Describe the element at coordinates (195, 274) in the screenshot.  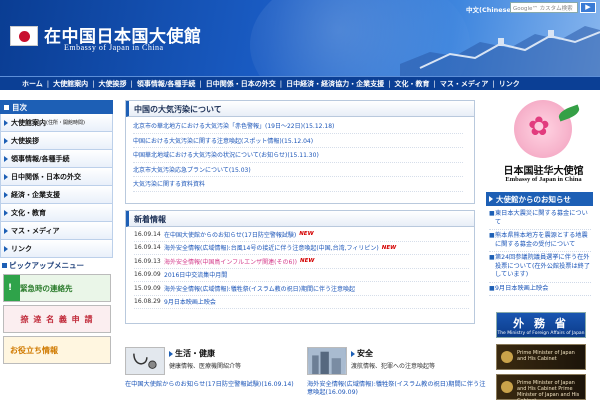
I see `news-link: 2016日中交流集中月間` at that location.